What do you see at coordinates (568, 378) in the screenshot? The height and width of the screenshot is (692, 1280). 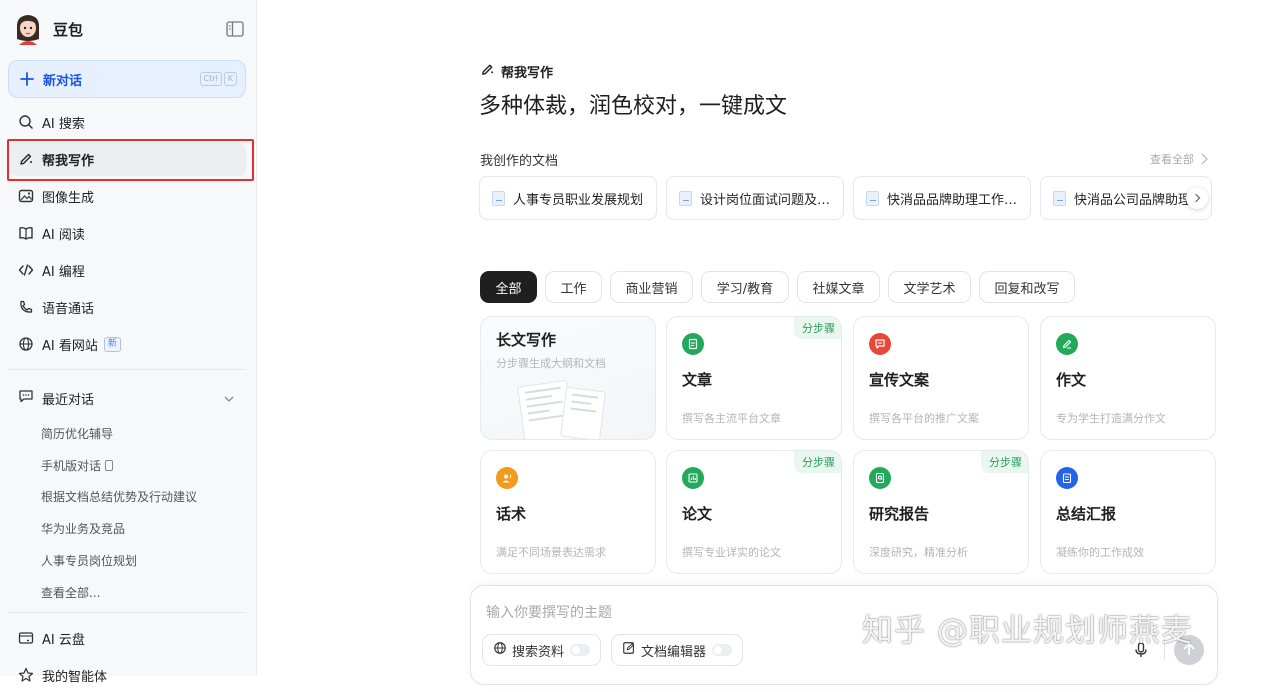 I see `card-long-writing: 长文写作 分步骤生成大纲和文档` at bounding box center [568, 378].